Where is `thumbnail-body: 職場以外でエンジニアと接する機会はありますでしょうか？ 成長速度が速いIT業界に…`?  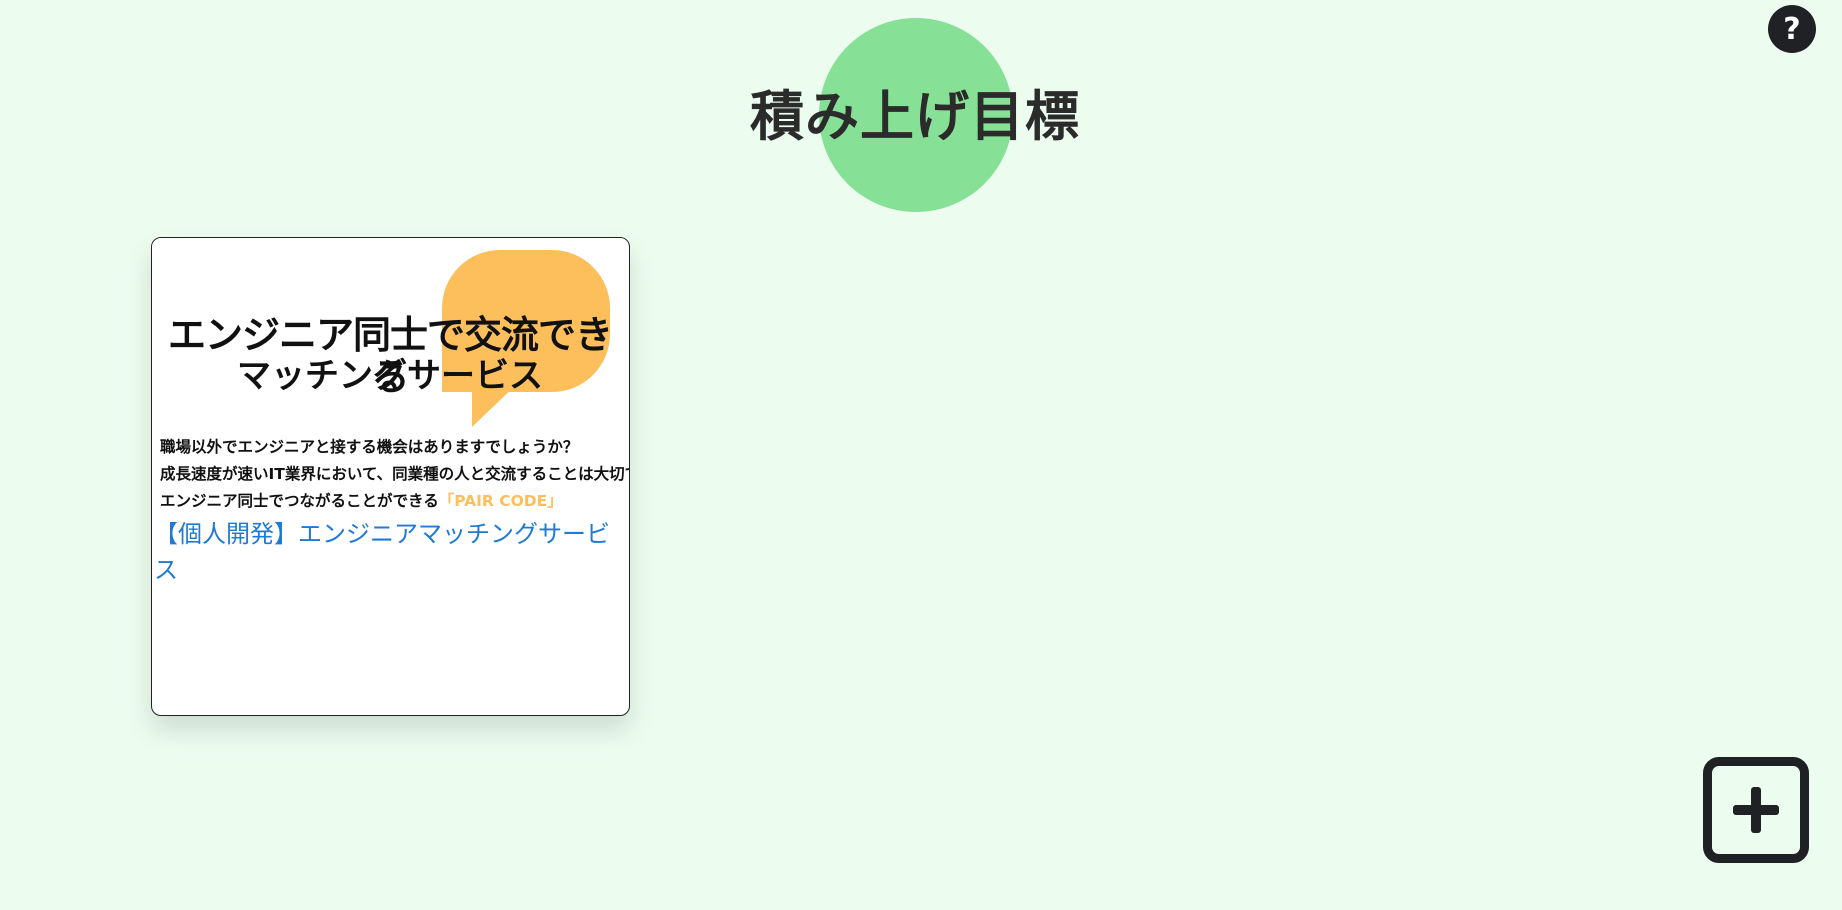
thumbnail-body: 職場以外でエンジニアと接する機会はありますでしょうか？ 成長速度が速いIT業界に… is located at coordinates (395, 474).